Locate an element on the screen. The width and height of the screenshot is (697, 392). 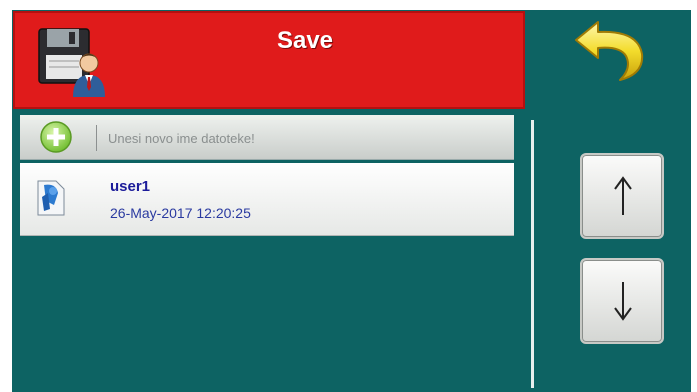
new-file-name-input is located at coordinates (298, 138).